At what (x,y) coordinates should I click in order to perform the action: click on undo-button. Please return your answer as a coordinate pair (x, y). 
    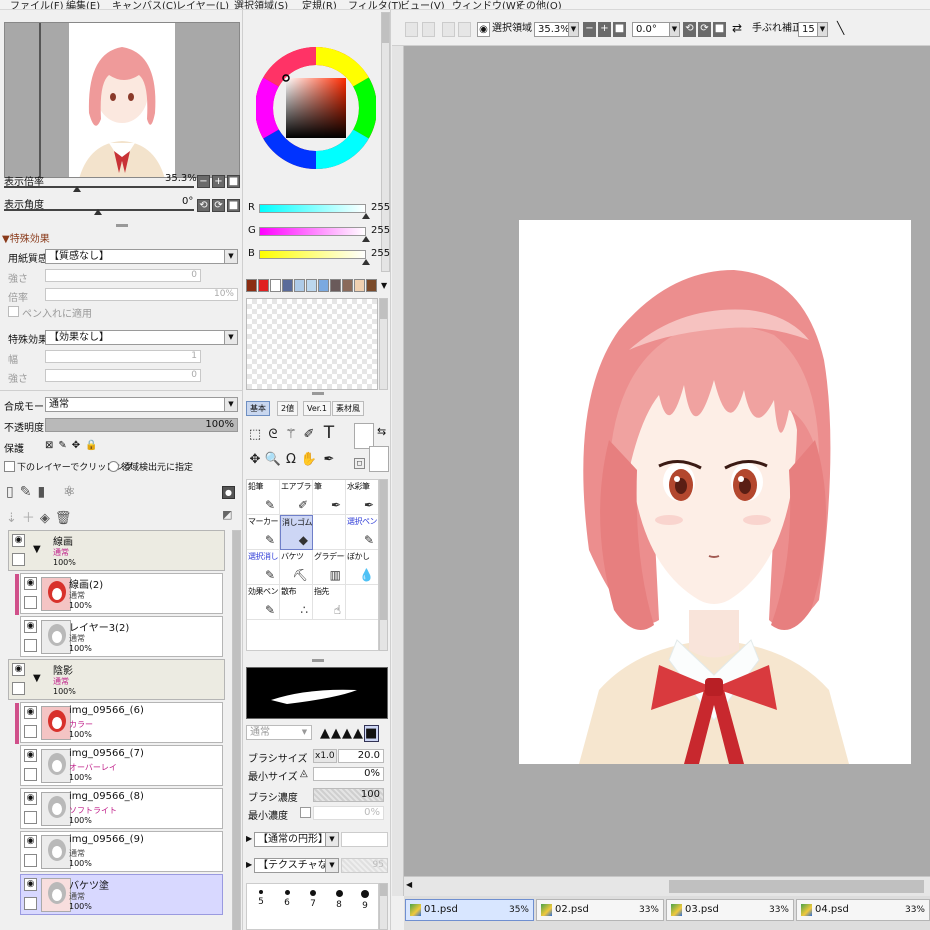
    Looking at the image, I should click on (411, 29).